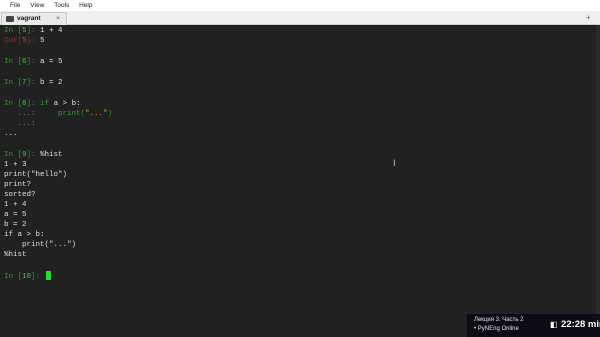 This screenshot has width=600, height=337. I want to click on history-line: 1 + 4, so click(15, 205).